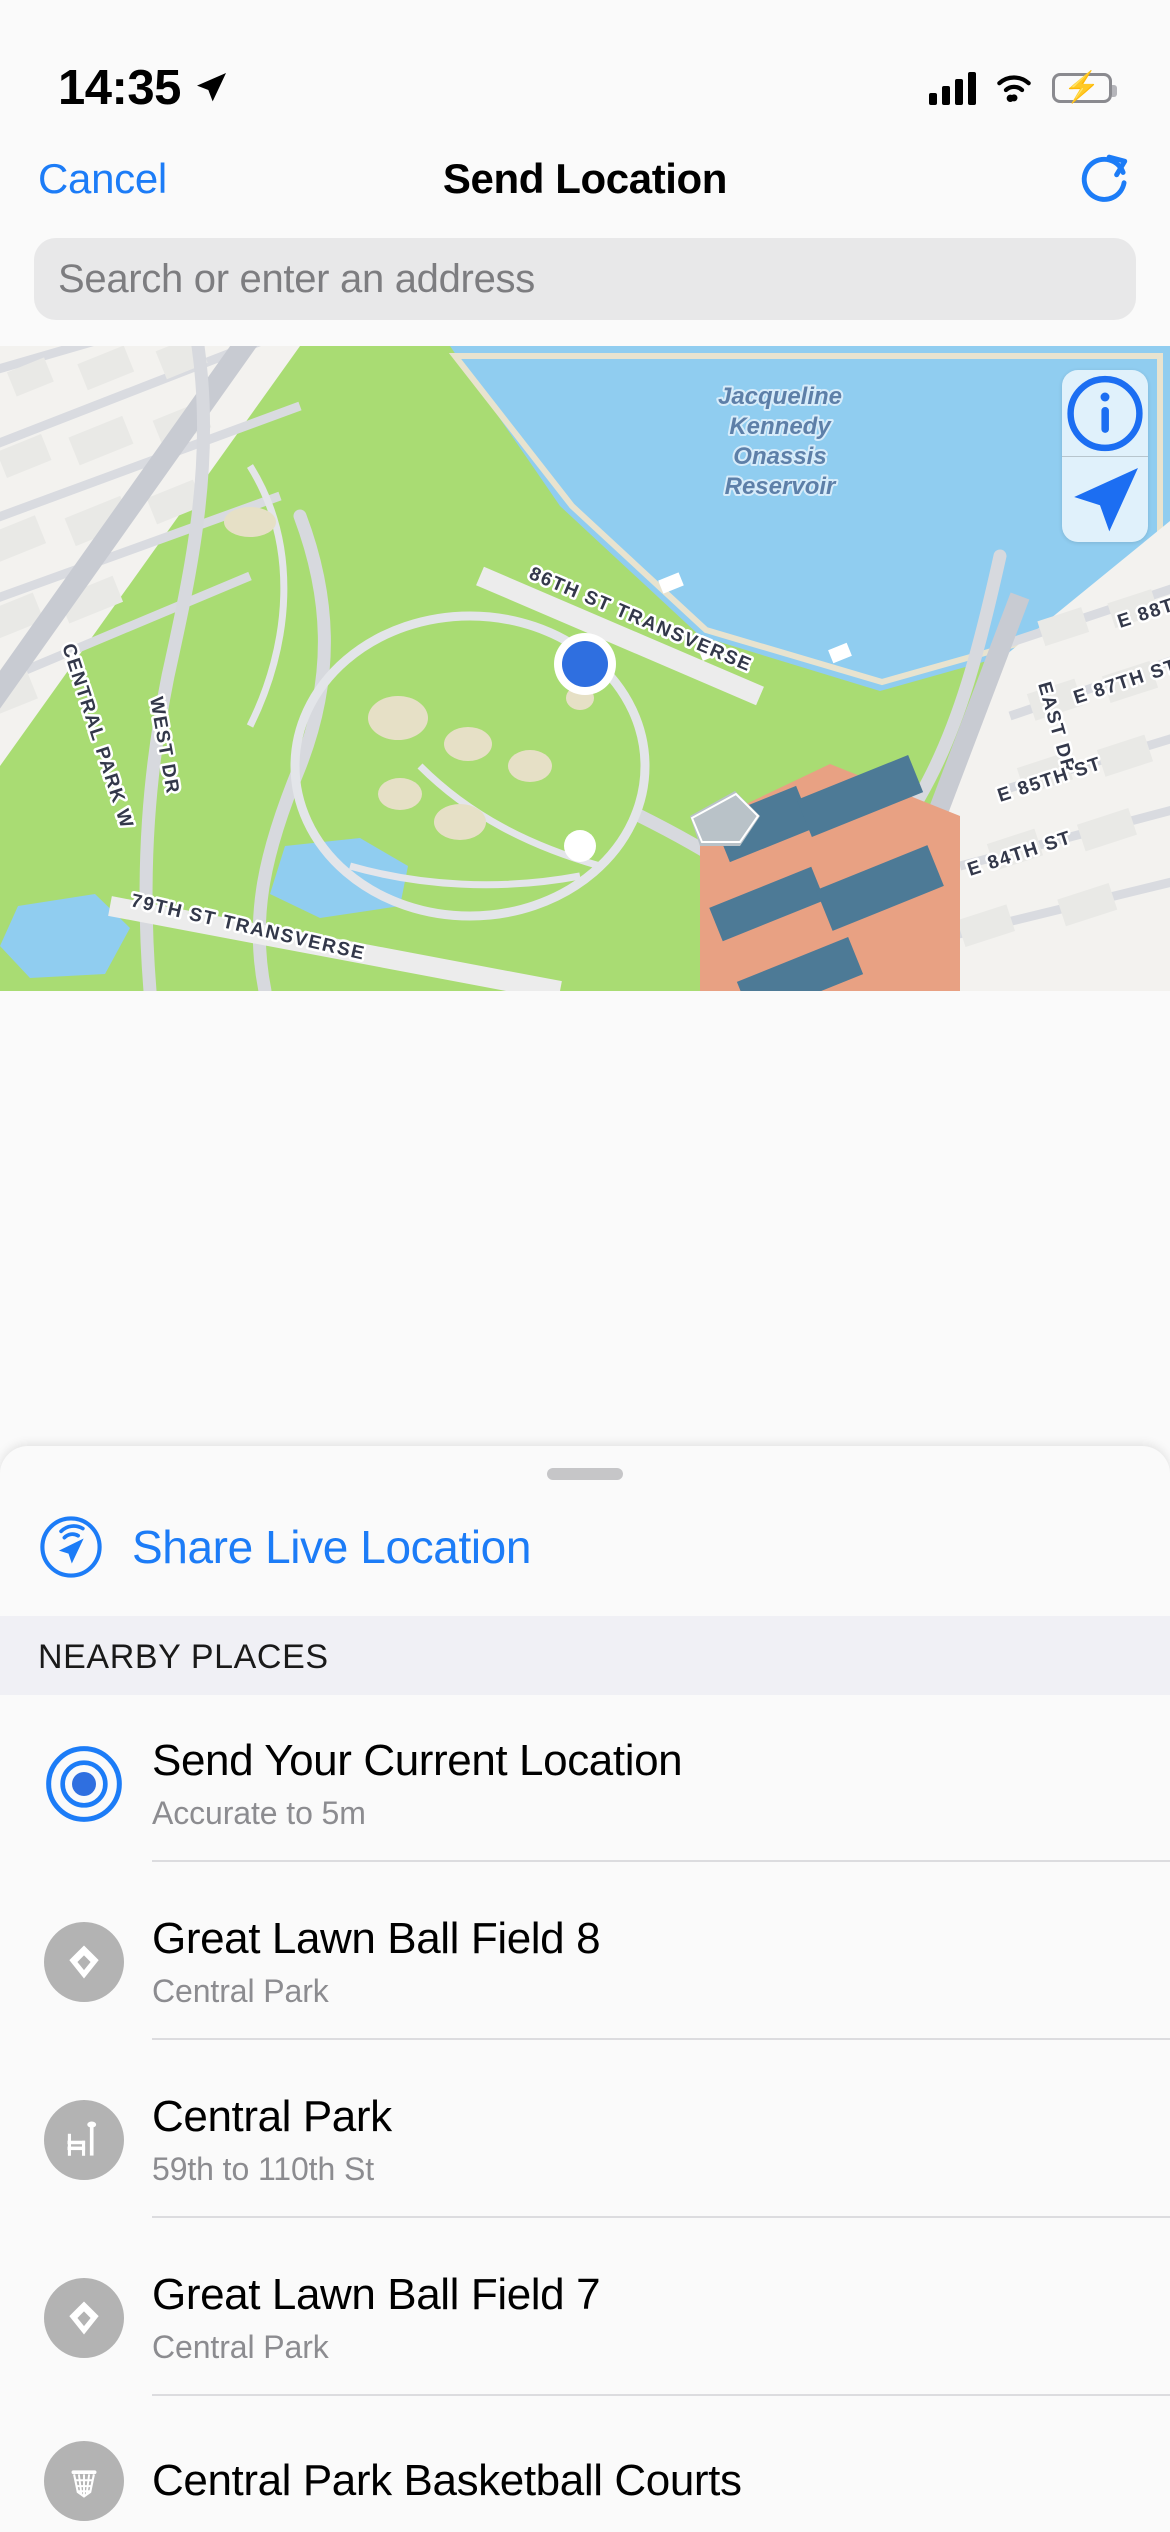 Image resolution: width=1170 pixels, height=2532 pixels. I want to click on list-item: Great Lawn Ball Field 8 Central Park, so click(585, 1962).